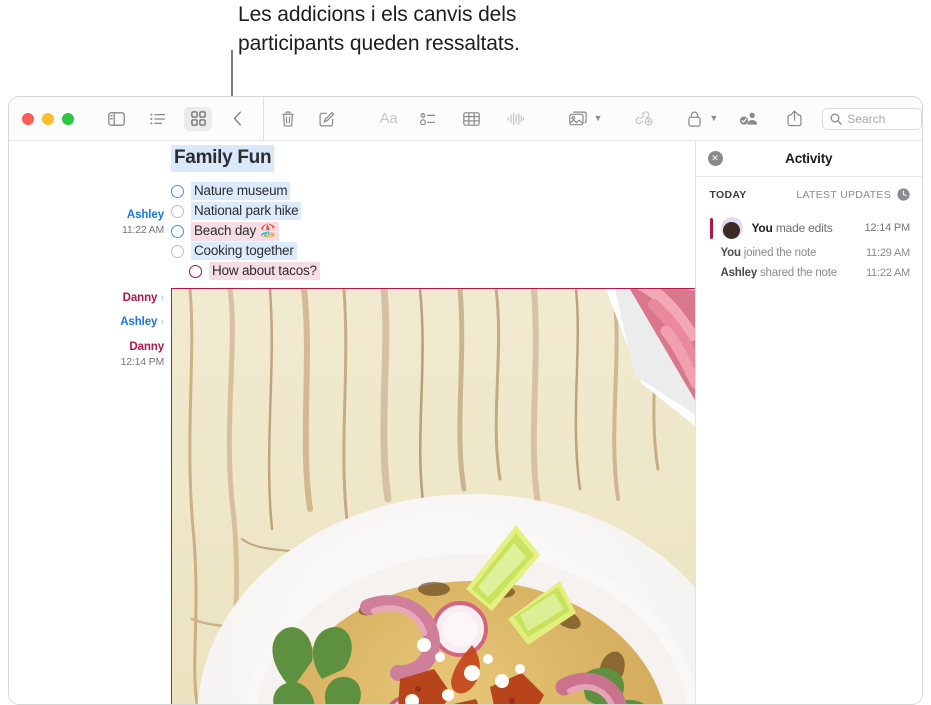 The height and width of the screenshot is (705, 931). What do you see at coordinates (644, 119) in the screenshot?
I see `add-link-icon` at bounding box center [644, 119].